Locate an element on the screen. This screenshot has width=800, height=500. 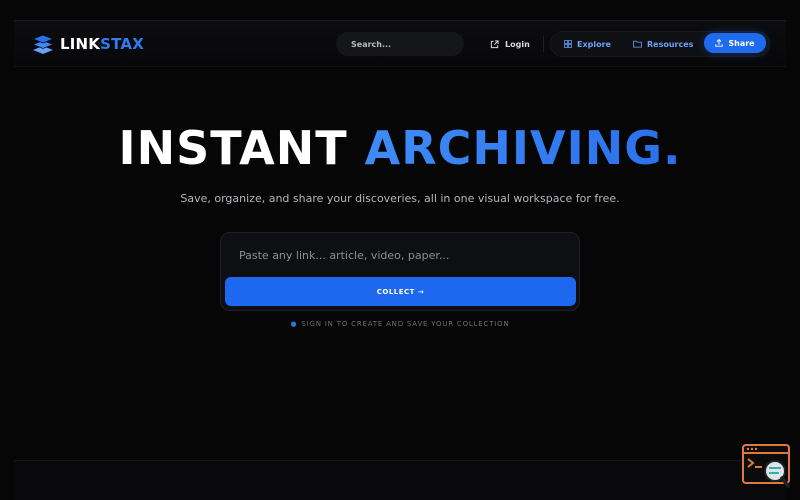
brand-logo: LINKSTAX is located at coordinates (88, 44).